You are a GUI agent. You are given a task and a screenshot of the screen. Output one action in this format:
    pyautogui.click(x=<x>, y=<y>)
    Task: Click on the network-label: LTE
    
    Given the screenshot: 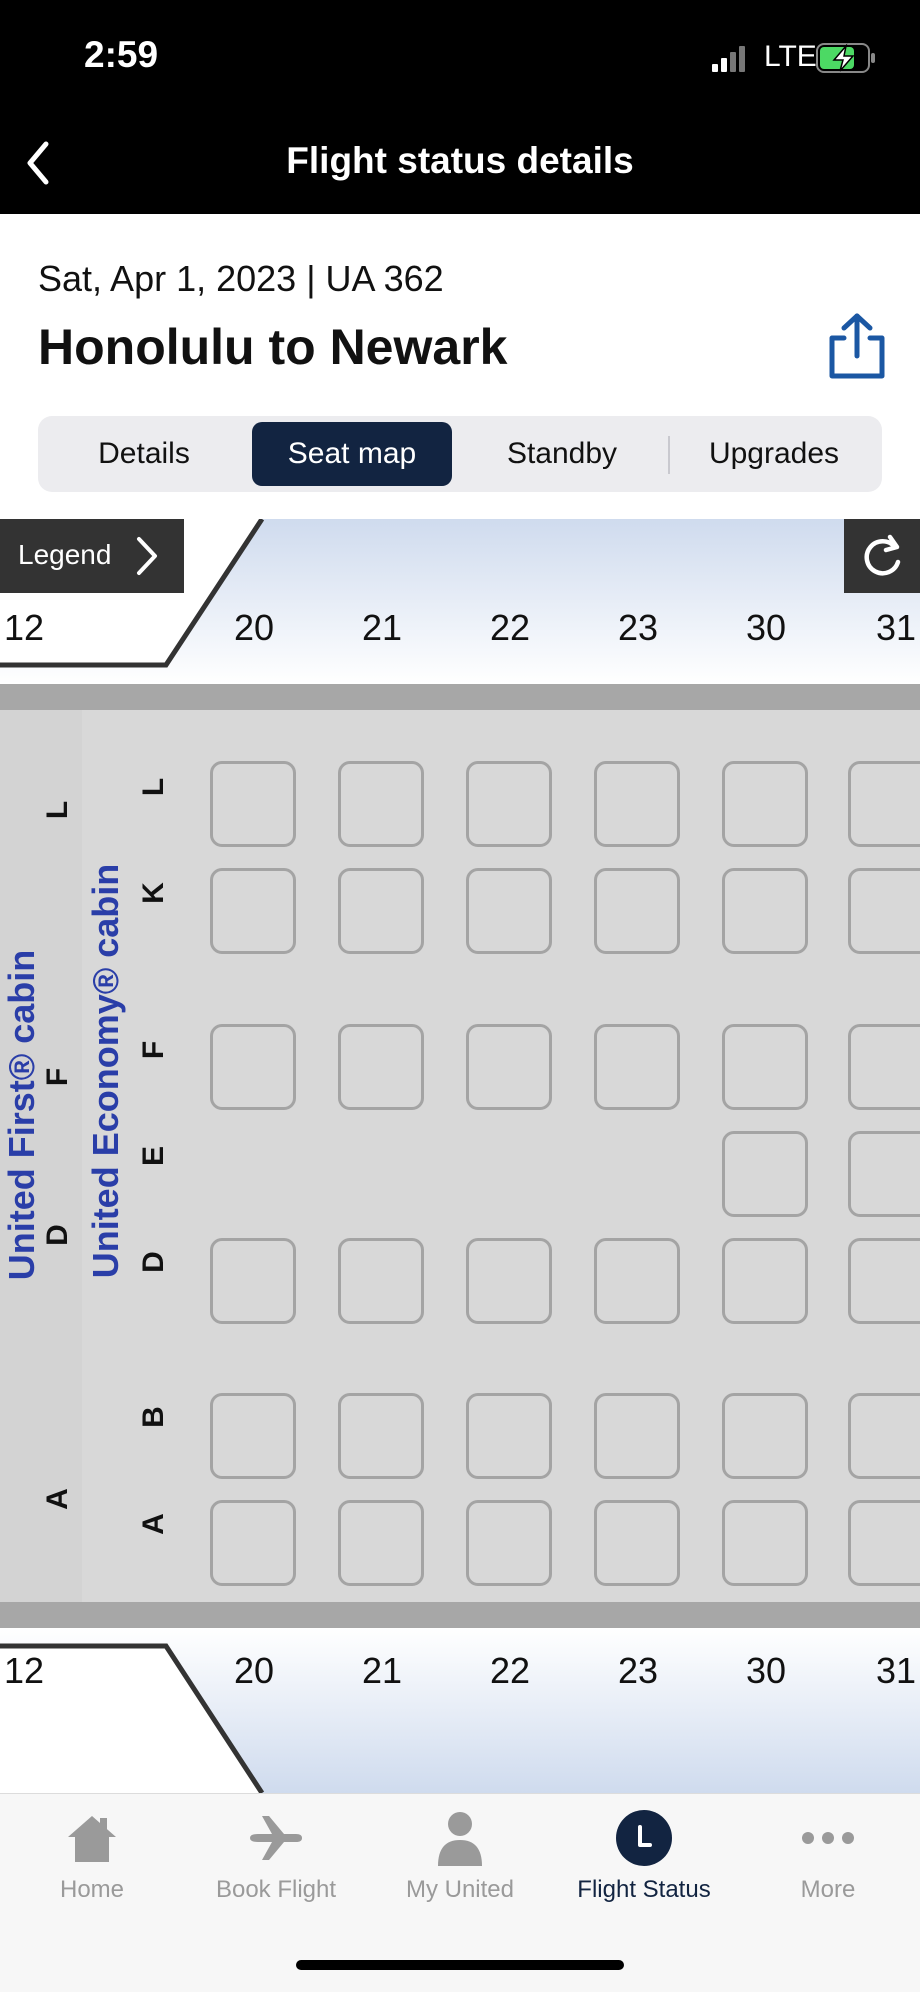 What is the action you would take?
    pyautogui.click(x=790, y=56)
    